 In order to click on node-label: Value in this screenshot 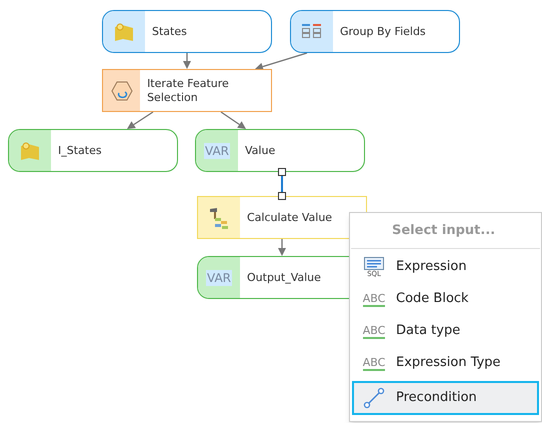, I will do `click(260, 151)`.